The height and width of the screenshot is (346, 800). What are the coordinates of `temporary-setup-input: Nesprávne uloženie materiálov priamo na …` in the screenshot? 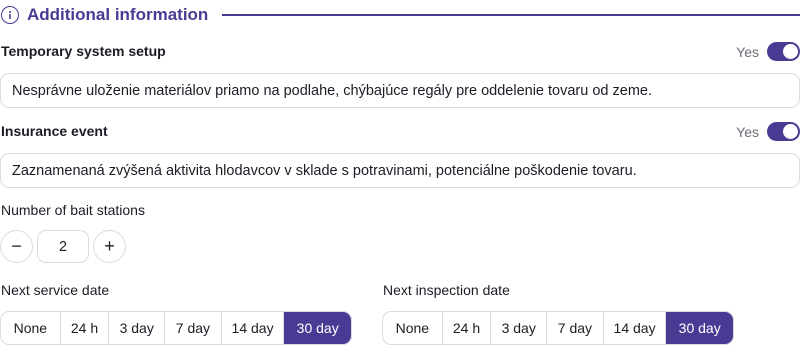 It's located at (400, 90).